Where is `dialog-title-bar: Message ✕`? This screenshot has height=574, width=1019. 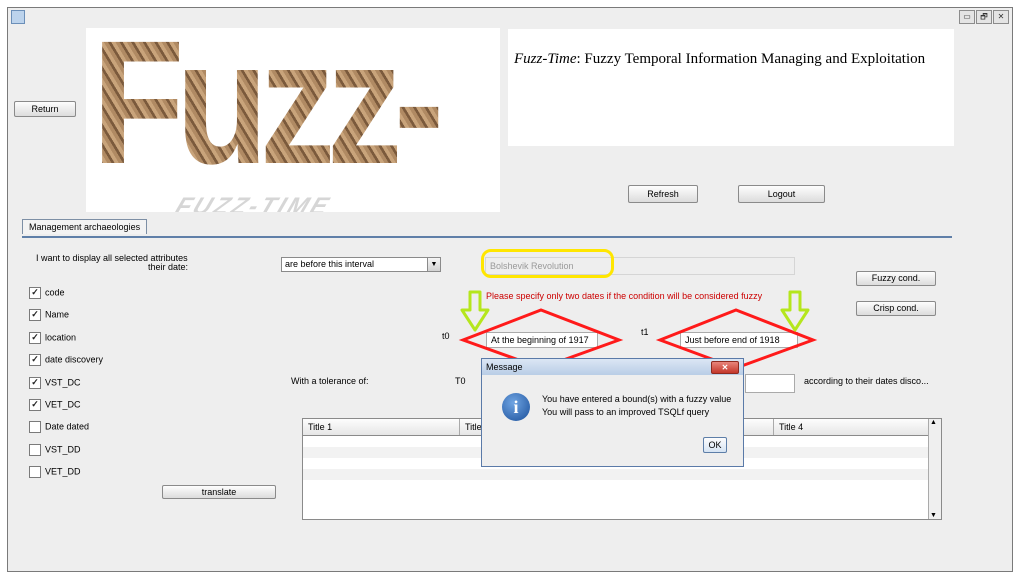 dialog-title-bar: Message ✕ is located at coordinates (612, 367).